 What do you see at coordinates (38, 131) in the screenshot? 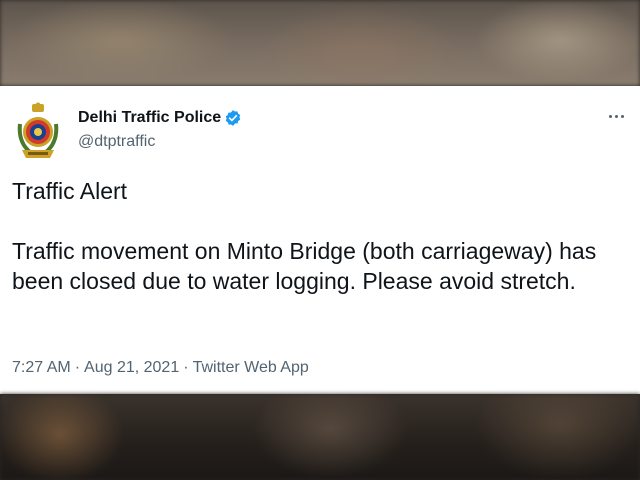
I see `delhi-police-emblem-icon` at bounding box center [38, 131].